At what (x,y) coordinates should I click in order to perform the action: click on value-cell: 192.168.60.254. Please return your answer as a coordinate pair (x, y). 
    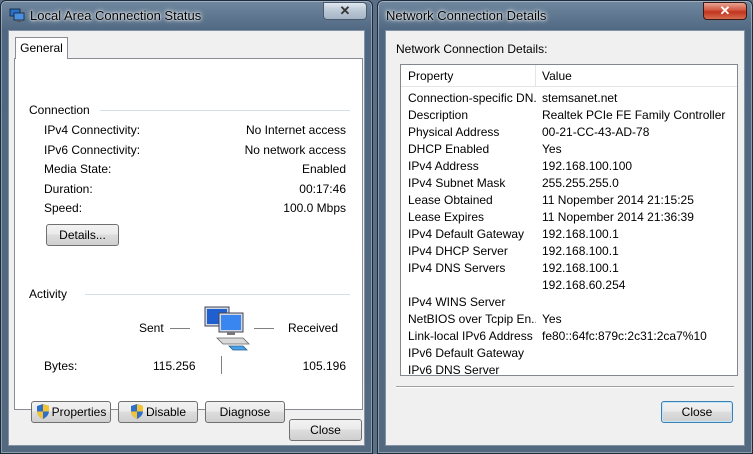
    Looking at the image, I should click on (584, 285).